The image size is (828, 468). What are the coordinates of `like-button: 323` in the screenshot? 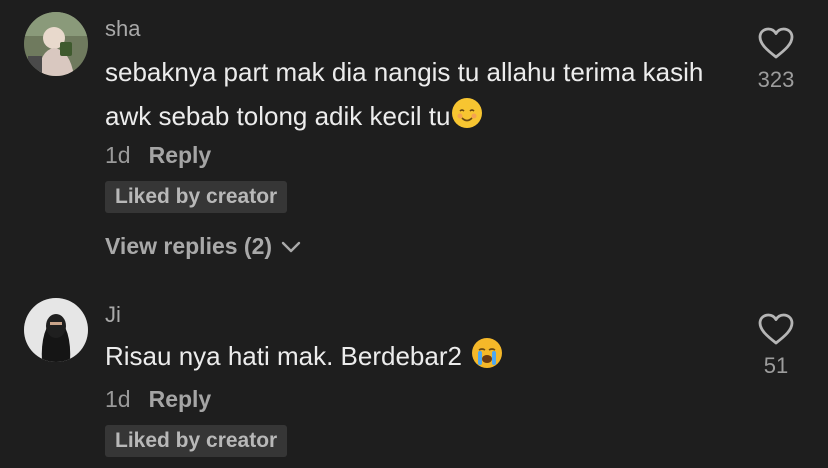 It's located at (776, 59).